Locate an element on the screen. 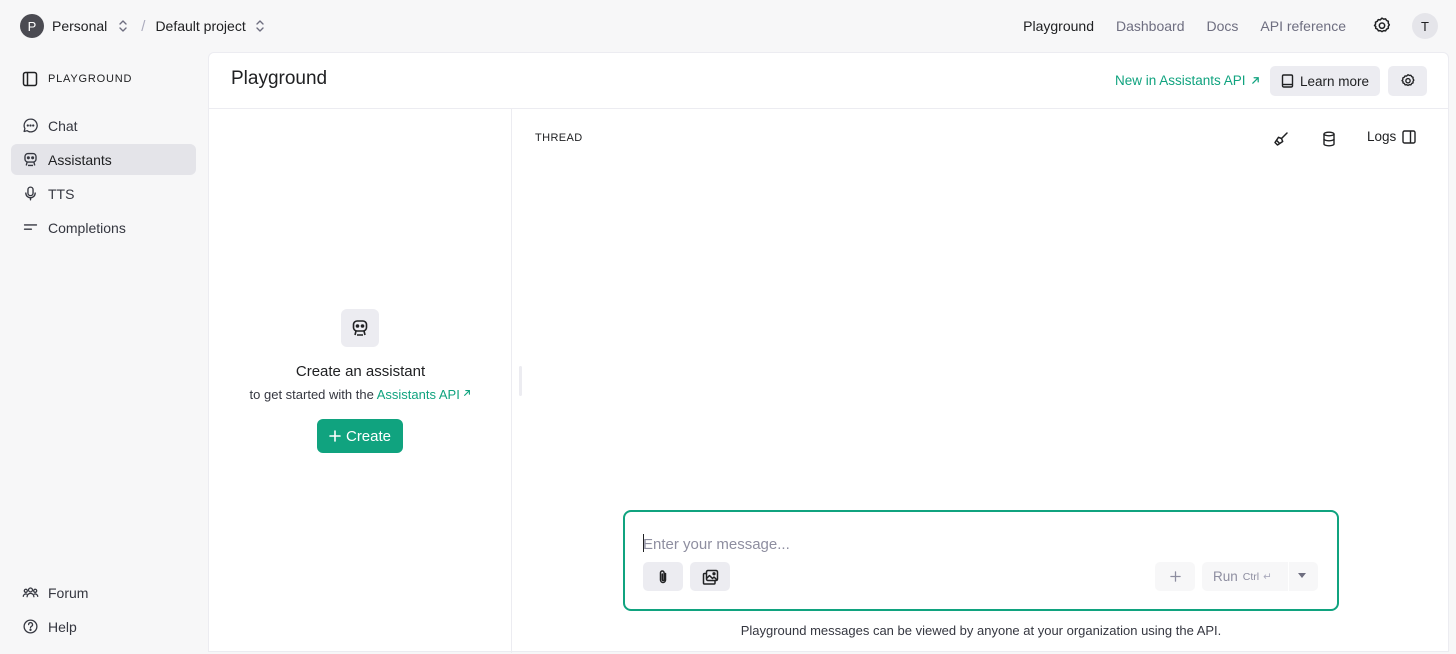  project-switcher: Default project is located at coordinates (210, 26).